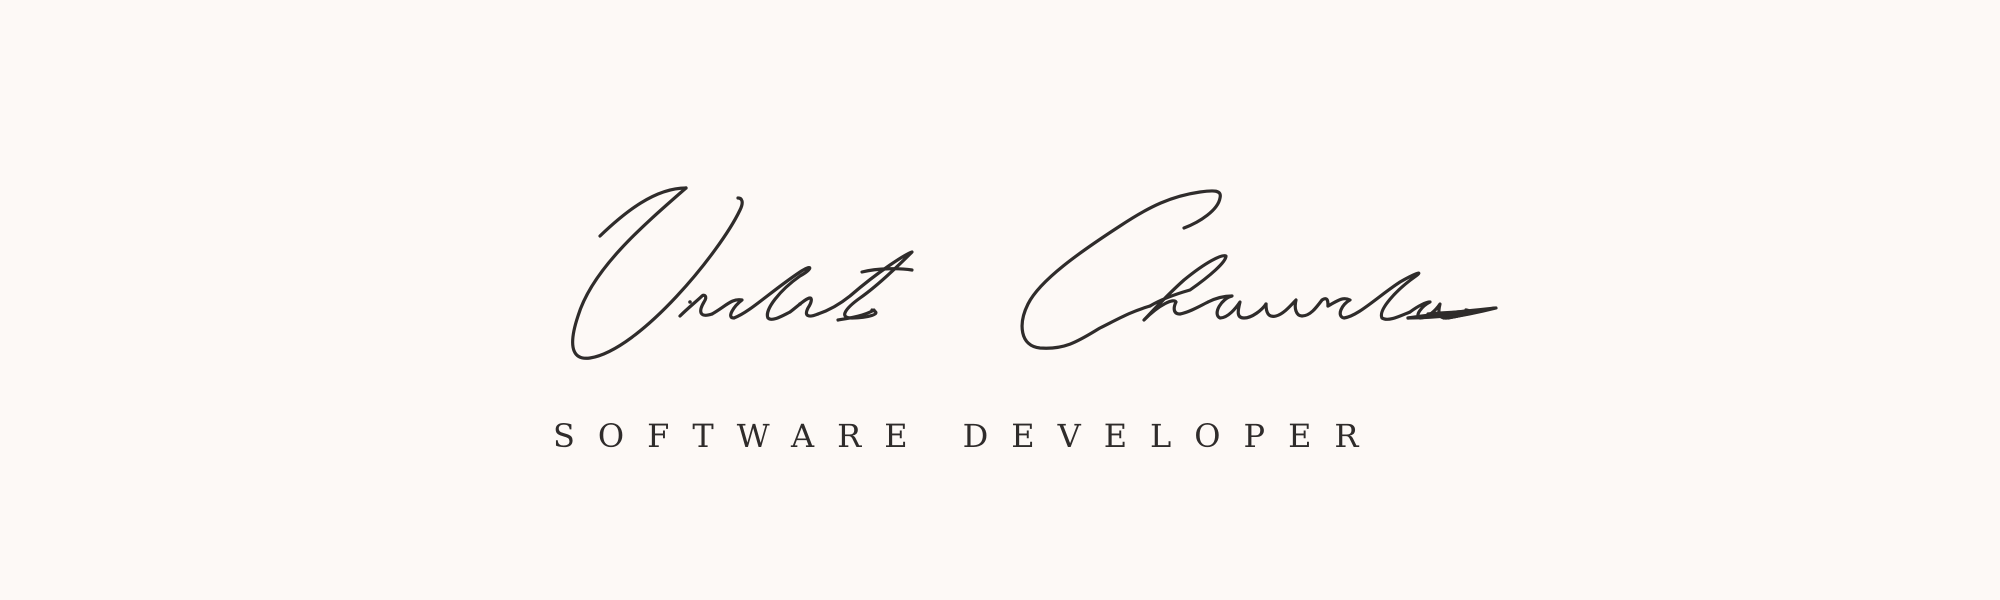 The width and height of the screenshot is (2000, 600). What do you see at coordinates (1373, 296) in the screenshot?
I see `signature-letter-d-second` at bounding box center [1373, 296].